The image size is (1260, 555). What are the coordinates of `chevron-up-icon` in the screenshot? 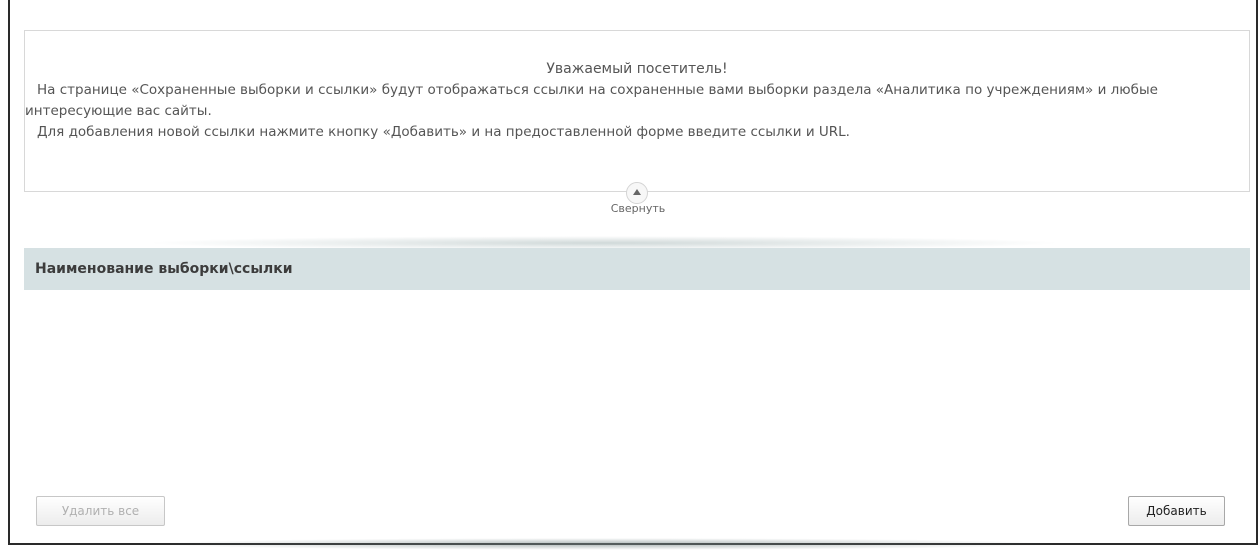 It's located at (637, 192).